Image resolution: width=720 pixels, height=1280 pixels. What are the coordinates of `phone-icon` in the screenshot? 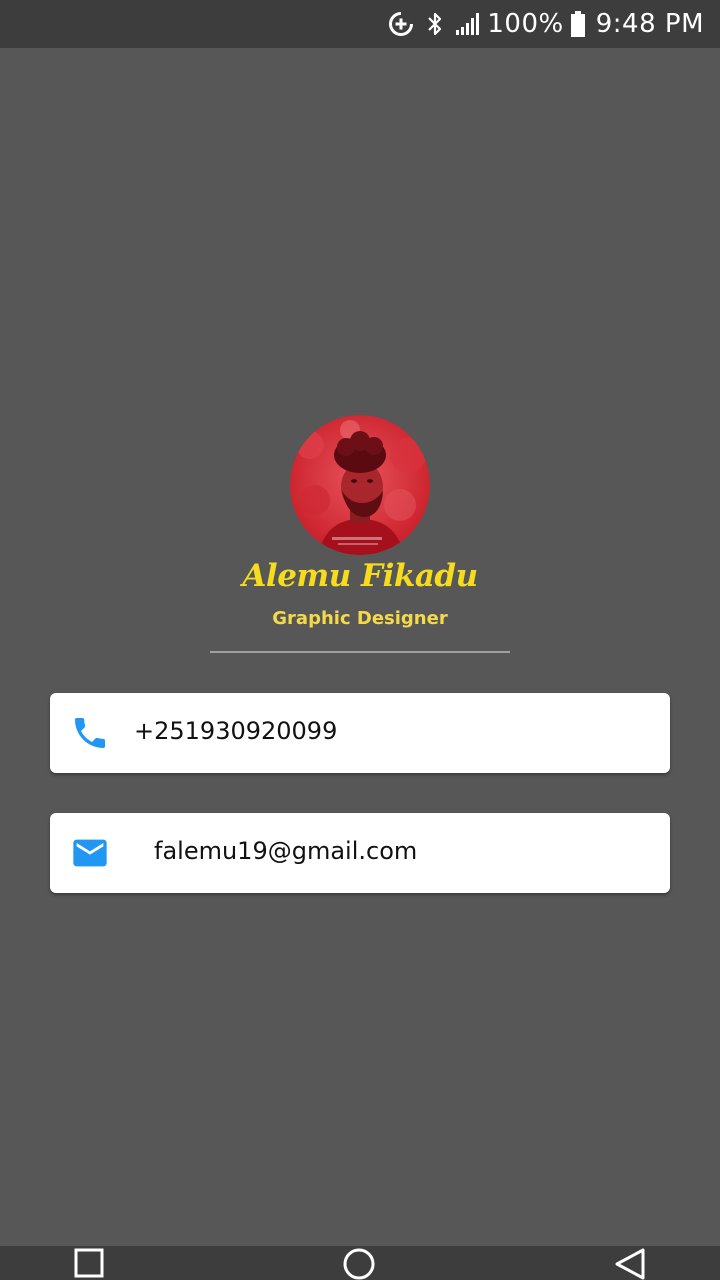 It's located at (90, 733).